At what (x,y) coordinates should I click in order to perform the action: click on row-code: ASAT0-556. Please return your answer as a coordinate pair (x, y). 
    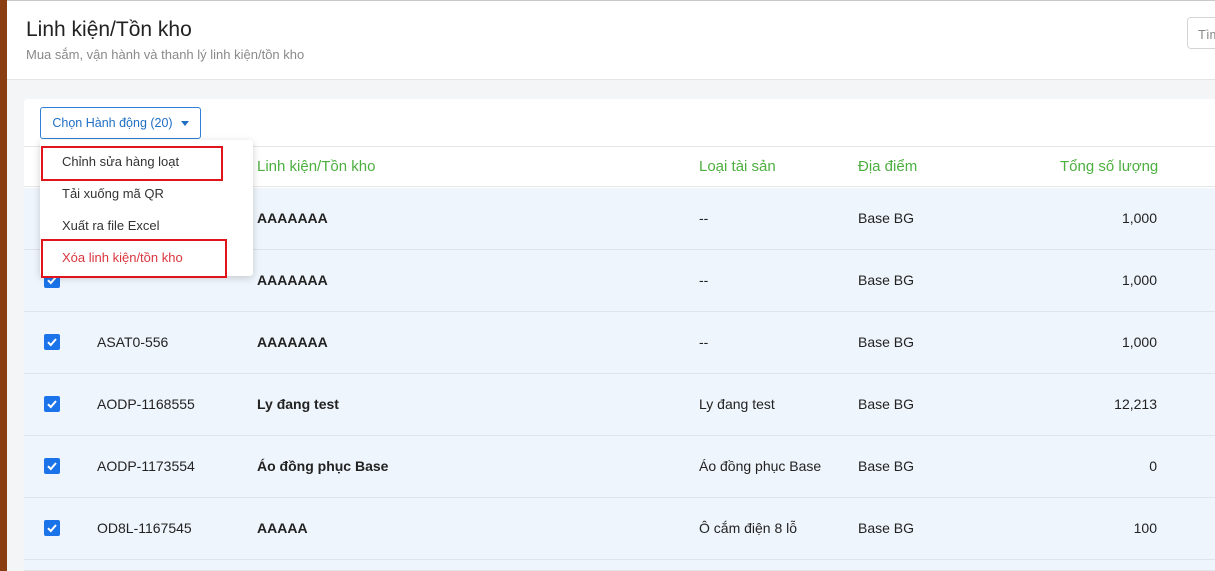
    Looking at the image, I should click on (133, 342).